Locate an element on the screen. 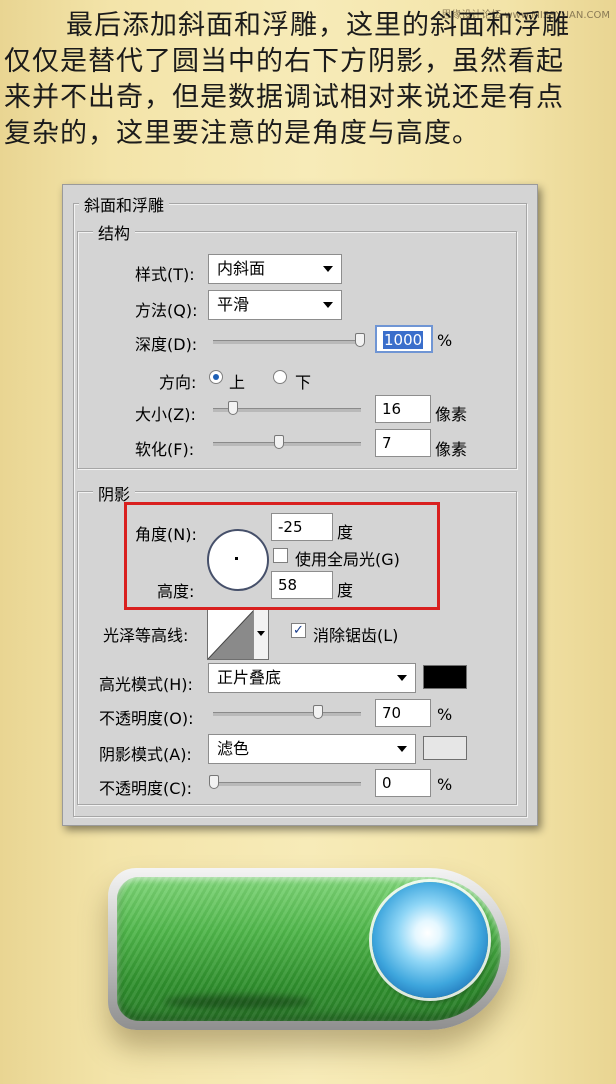 Image resolution: width=616 pixels, height=1084 pixels. intro-line-2: 仅仅是替代了圆当中的右下方阴影，虽然看起 is located at coordinates (284, 61).